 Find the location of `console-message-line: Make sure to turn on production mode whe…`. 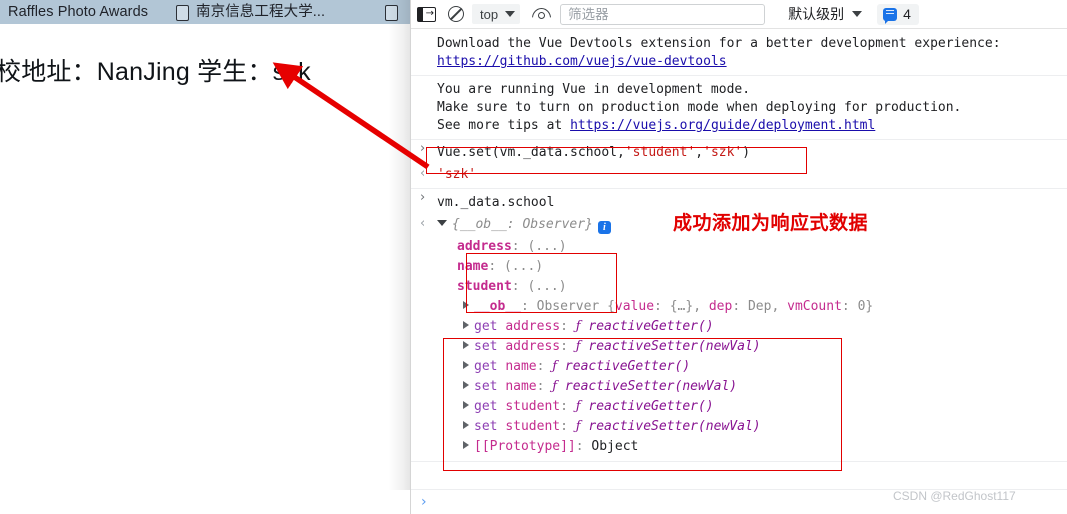

console-message-line: Make sure to turn on production mode whe… is located at coordinates (699, 107).